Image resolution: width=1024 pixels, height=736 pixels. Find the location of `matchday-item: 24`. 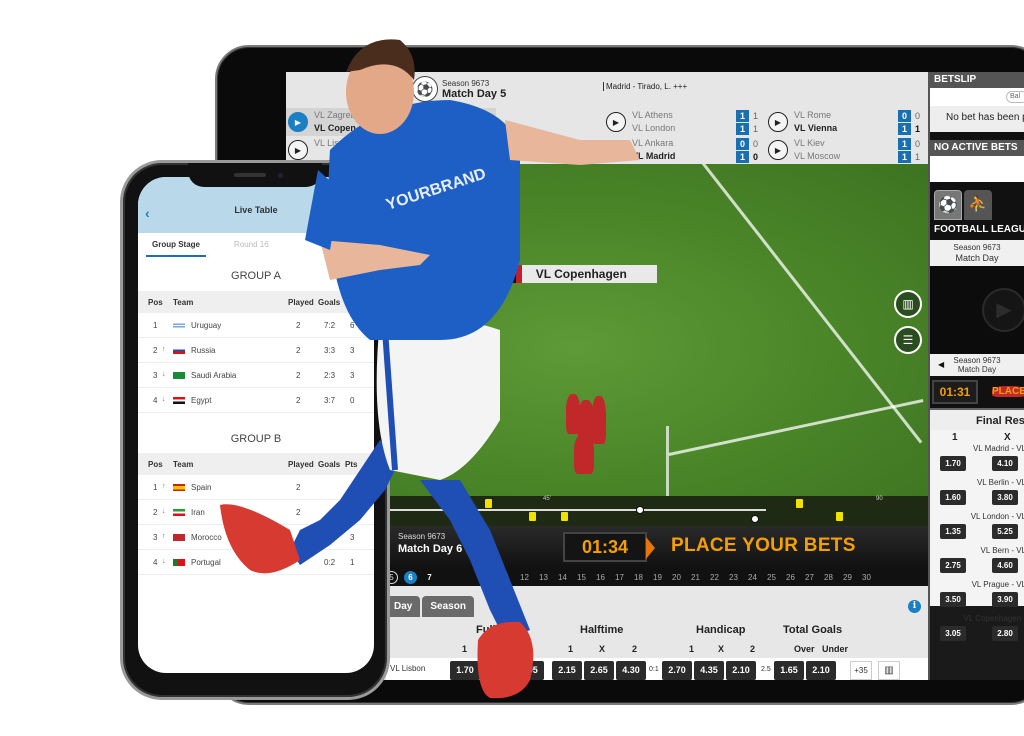

matchday-item: 24 is located at coordinates (752, 577).